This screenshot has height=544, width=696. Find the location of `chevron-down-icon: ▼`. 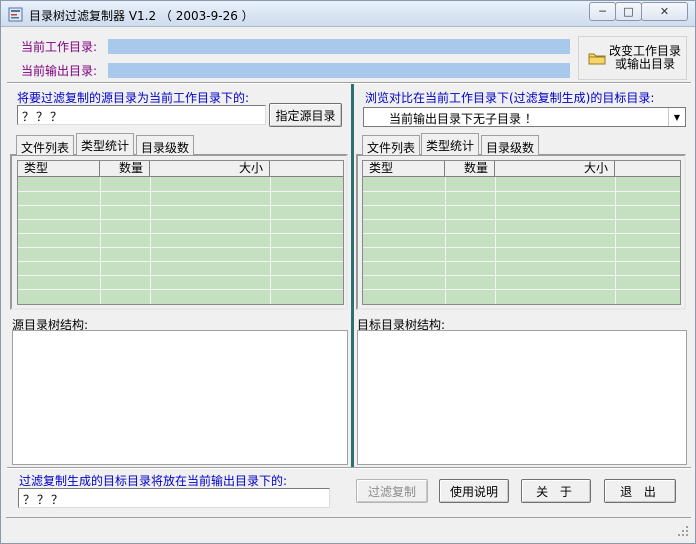

chevron-down-icon: ▼ is located at coordinates (676, 117).